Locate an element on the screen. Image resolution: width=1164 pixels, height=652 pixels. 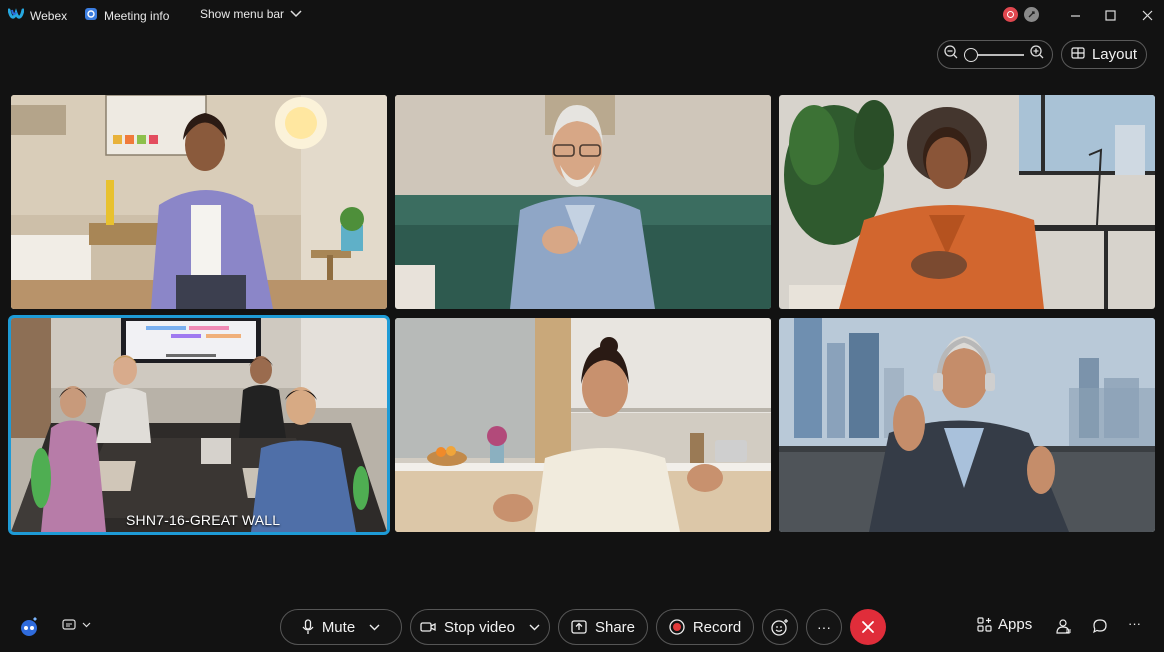
status-indicators is located at coordinates (1021, 14).